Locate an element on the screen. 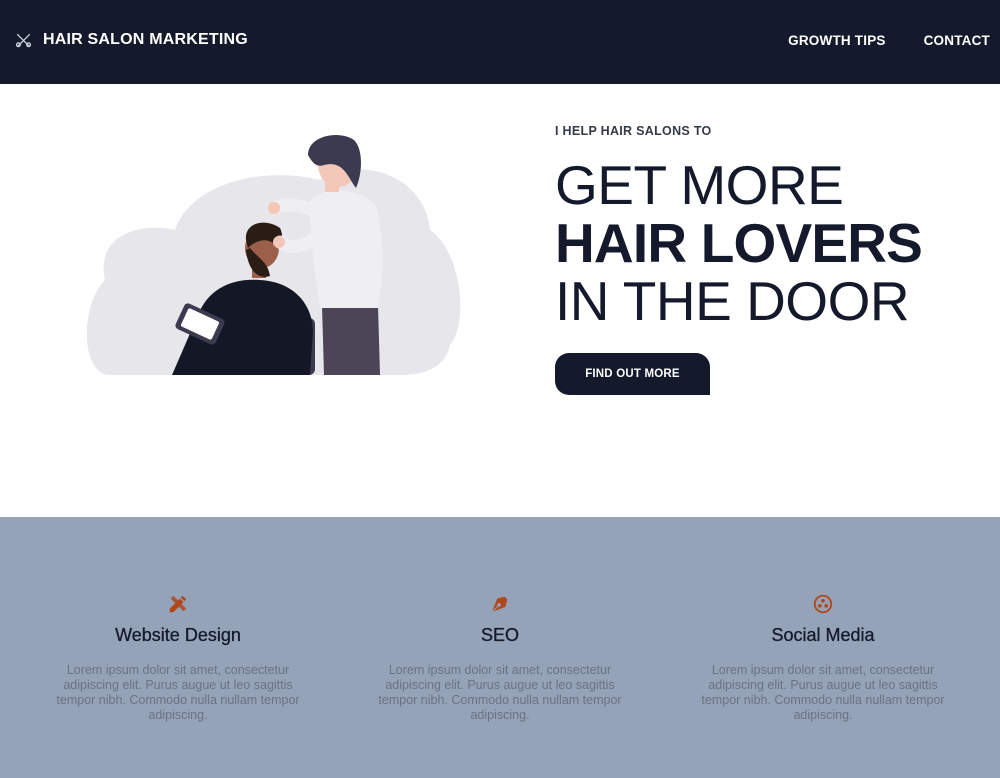 Image resolution: width=1000 pixels, height=778 pixels. scissors-icon is located at coordinates (23, 40).